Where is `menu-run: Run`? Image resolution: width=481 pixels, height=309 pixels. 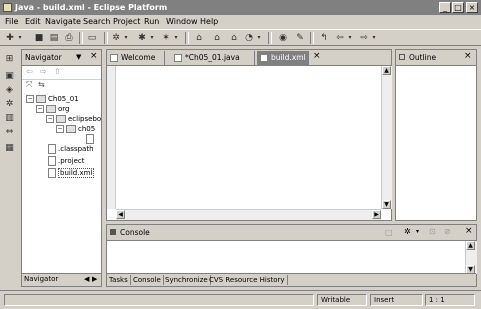
menu-run: Run is located at coordinates (151, 21).